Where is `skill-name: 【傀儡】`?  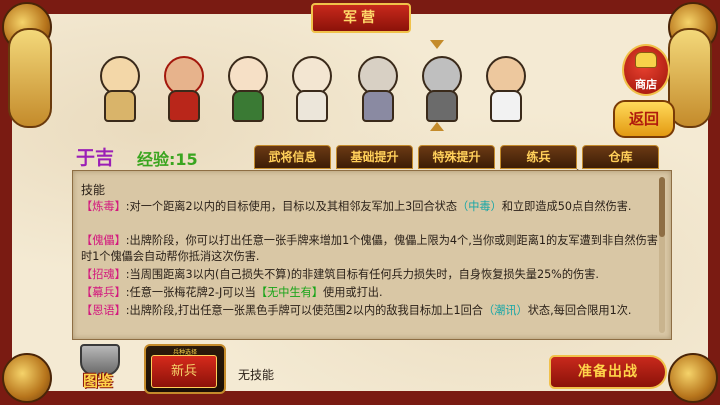
skill-name: 【傀儡】 is located at coordinates (103, 240).